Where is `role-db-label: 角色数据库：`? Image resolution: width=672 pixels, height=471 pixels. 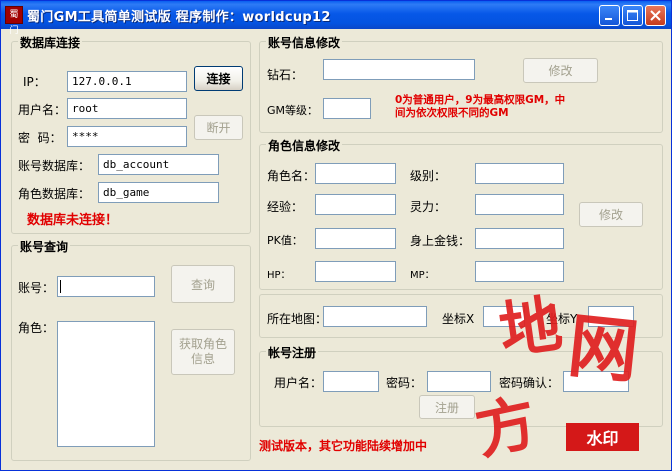 role-db-label: 角色数据库： is located at coordinates (54, 194).